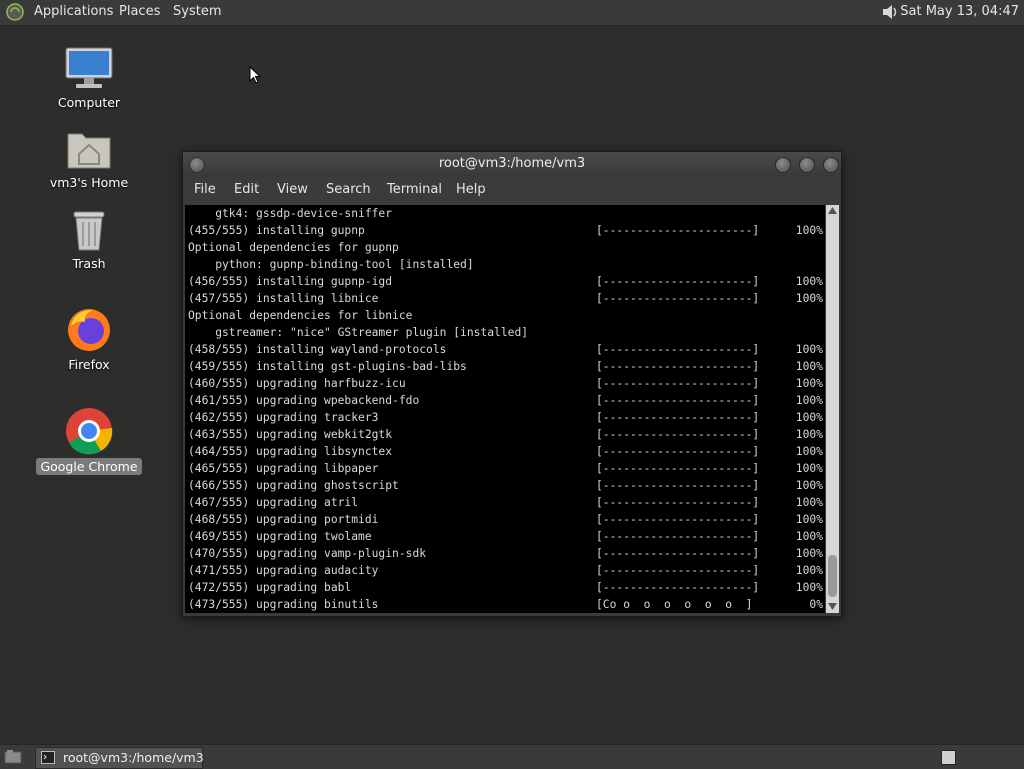  Describe the element at coordinates (297, 383) in the screenshot. I see `terminal-line-text: (460/555) upgrading harfbuzz-icu` at that location.